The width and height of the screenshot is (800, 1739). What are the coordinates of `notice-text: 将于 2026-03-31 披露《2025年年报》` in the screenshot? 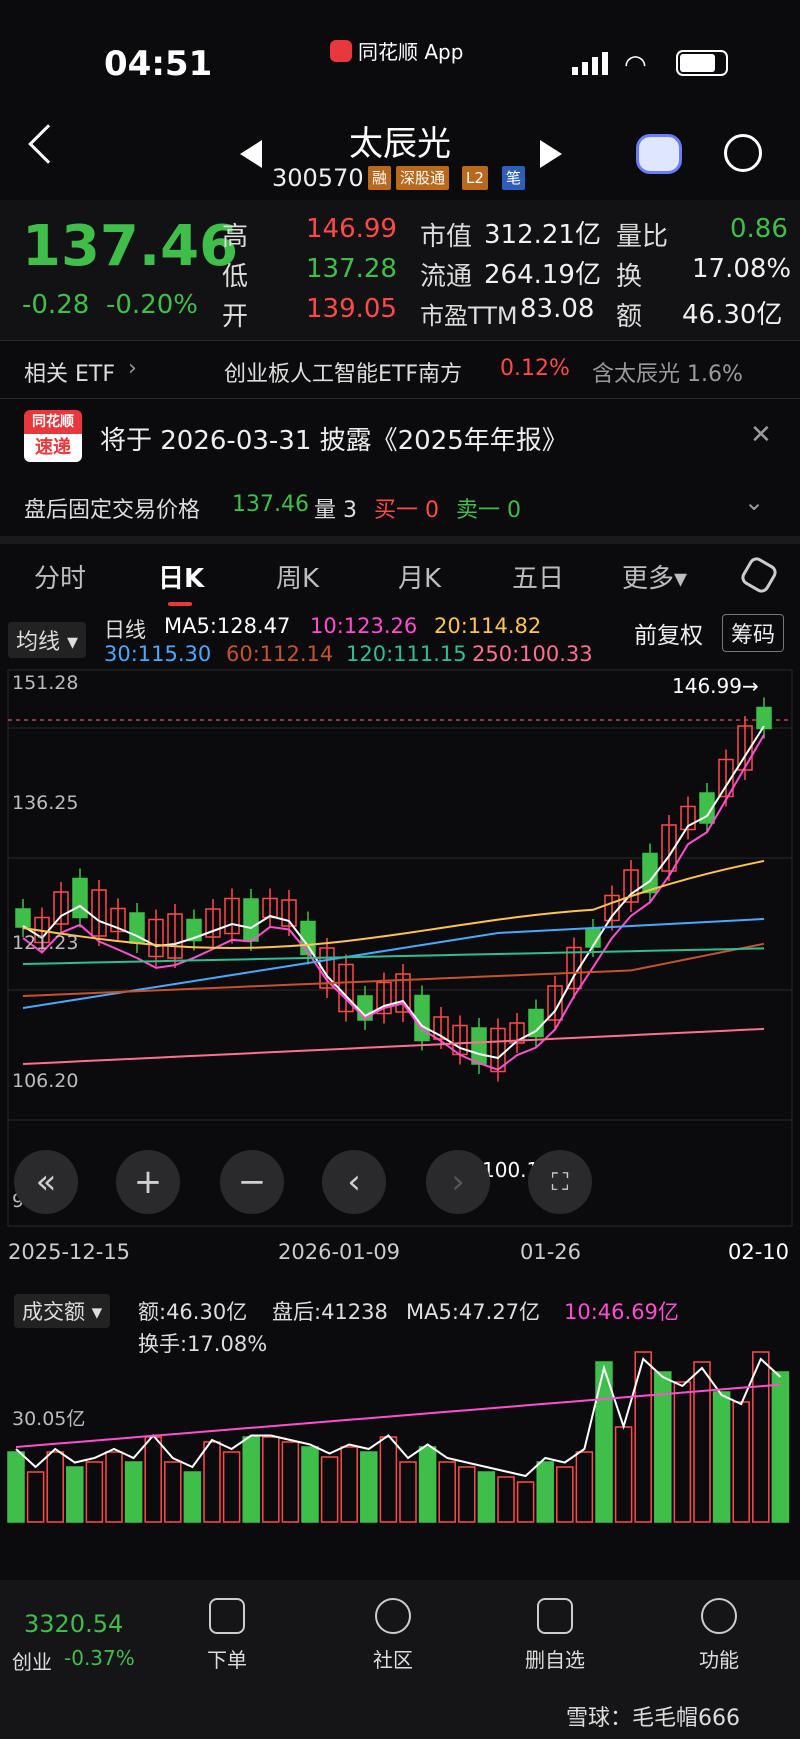 It's located at (334, 438).